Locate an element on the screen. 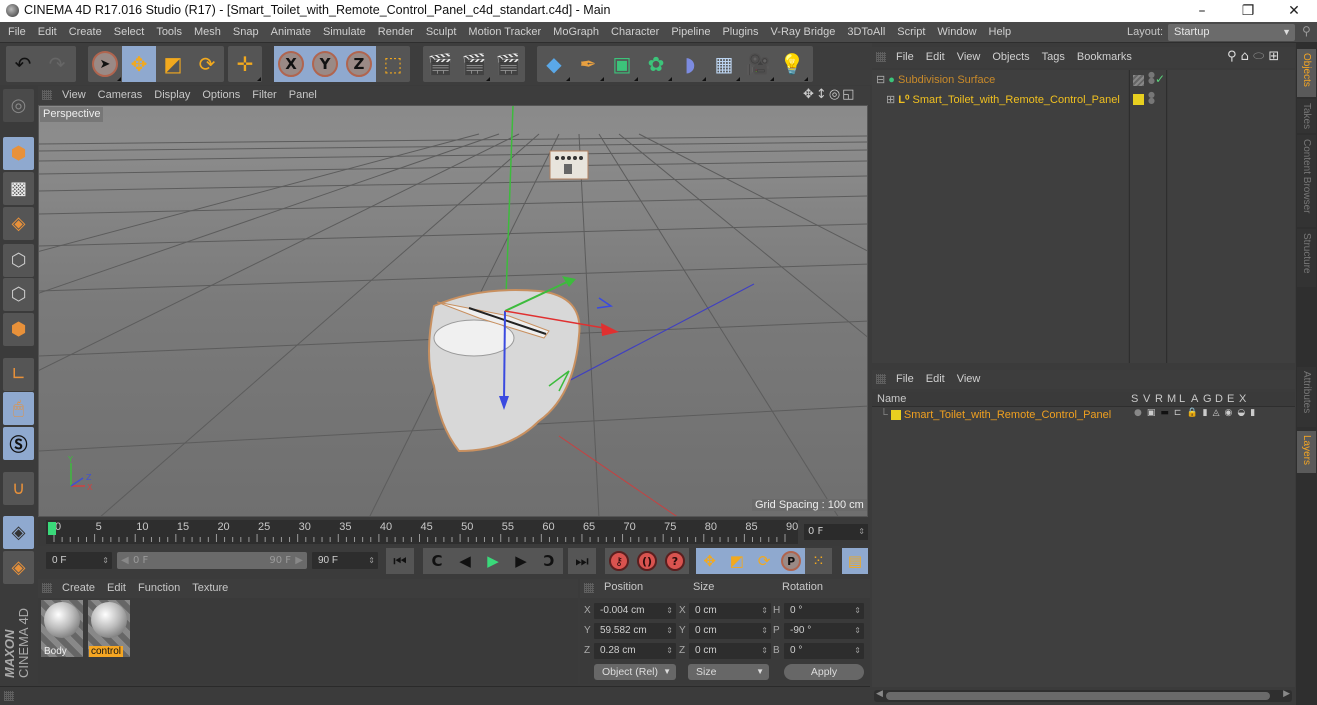  cube-button: ◆ is located at coordinates (554, 64).